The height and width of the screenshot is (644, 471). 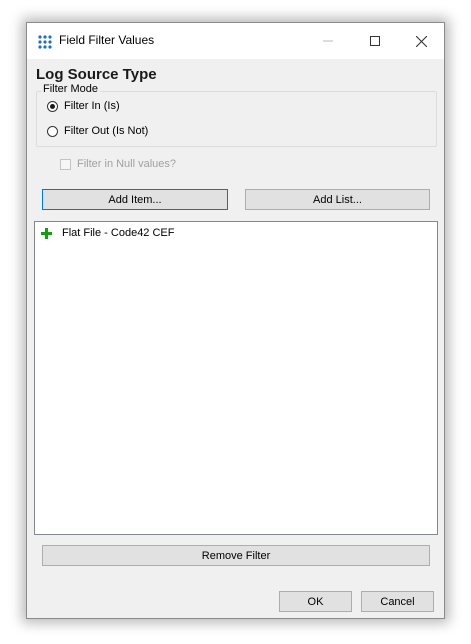 I want to click on close-icon, so click(x=421, y=41).